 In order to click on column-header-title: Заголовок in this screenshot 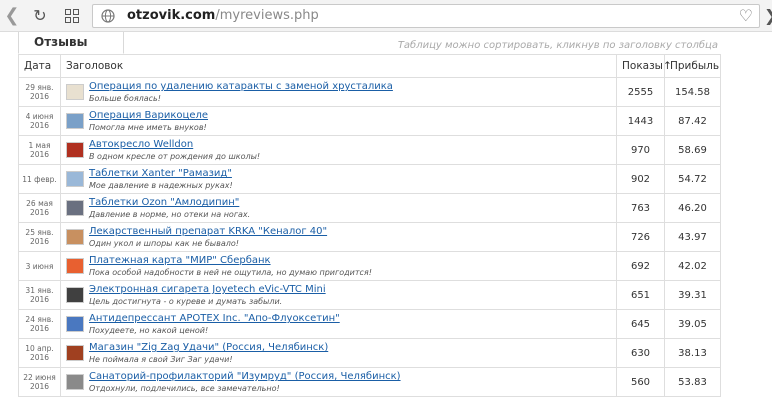, I will do `click(338, 66)`.